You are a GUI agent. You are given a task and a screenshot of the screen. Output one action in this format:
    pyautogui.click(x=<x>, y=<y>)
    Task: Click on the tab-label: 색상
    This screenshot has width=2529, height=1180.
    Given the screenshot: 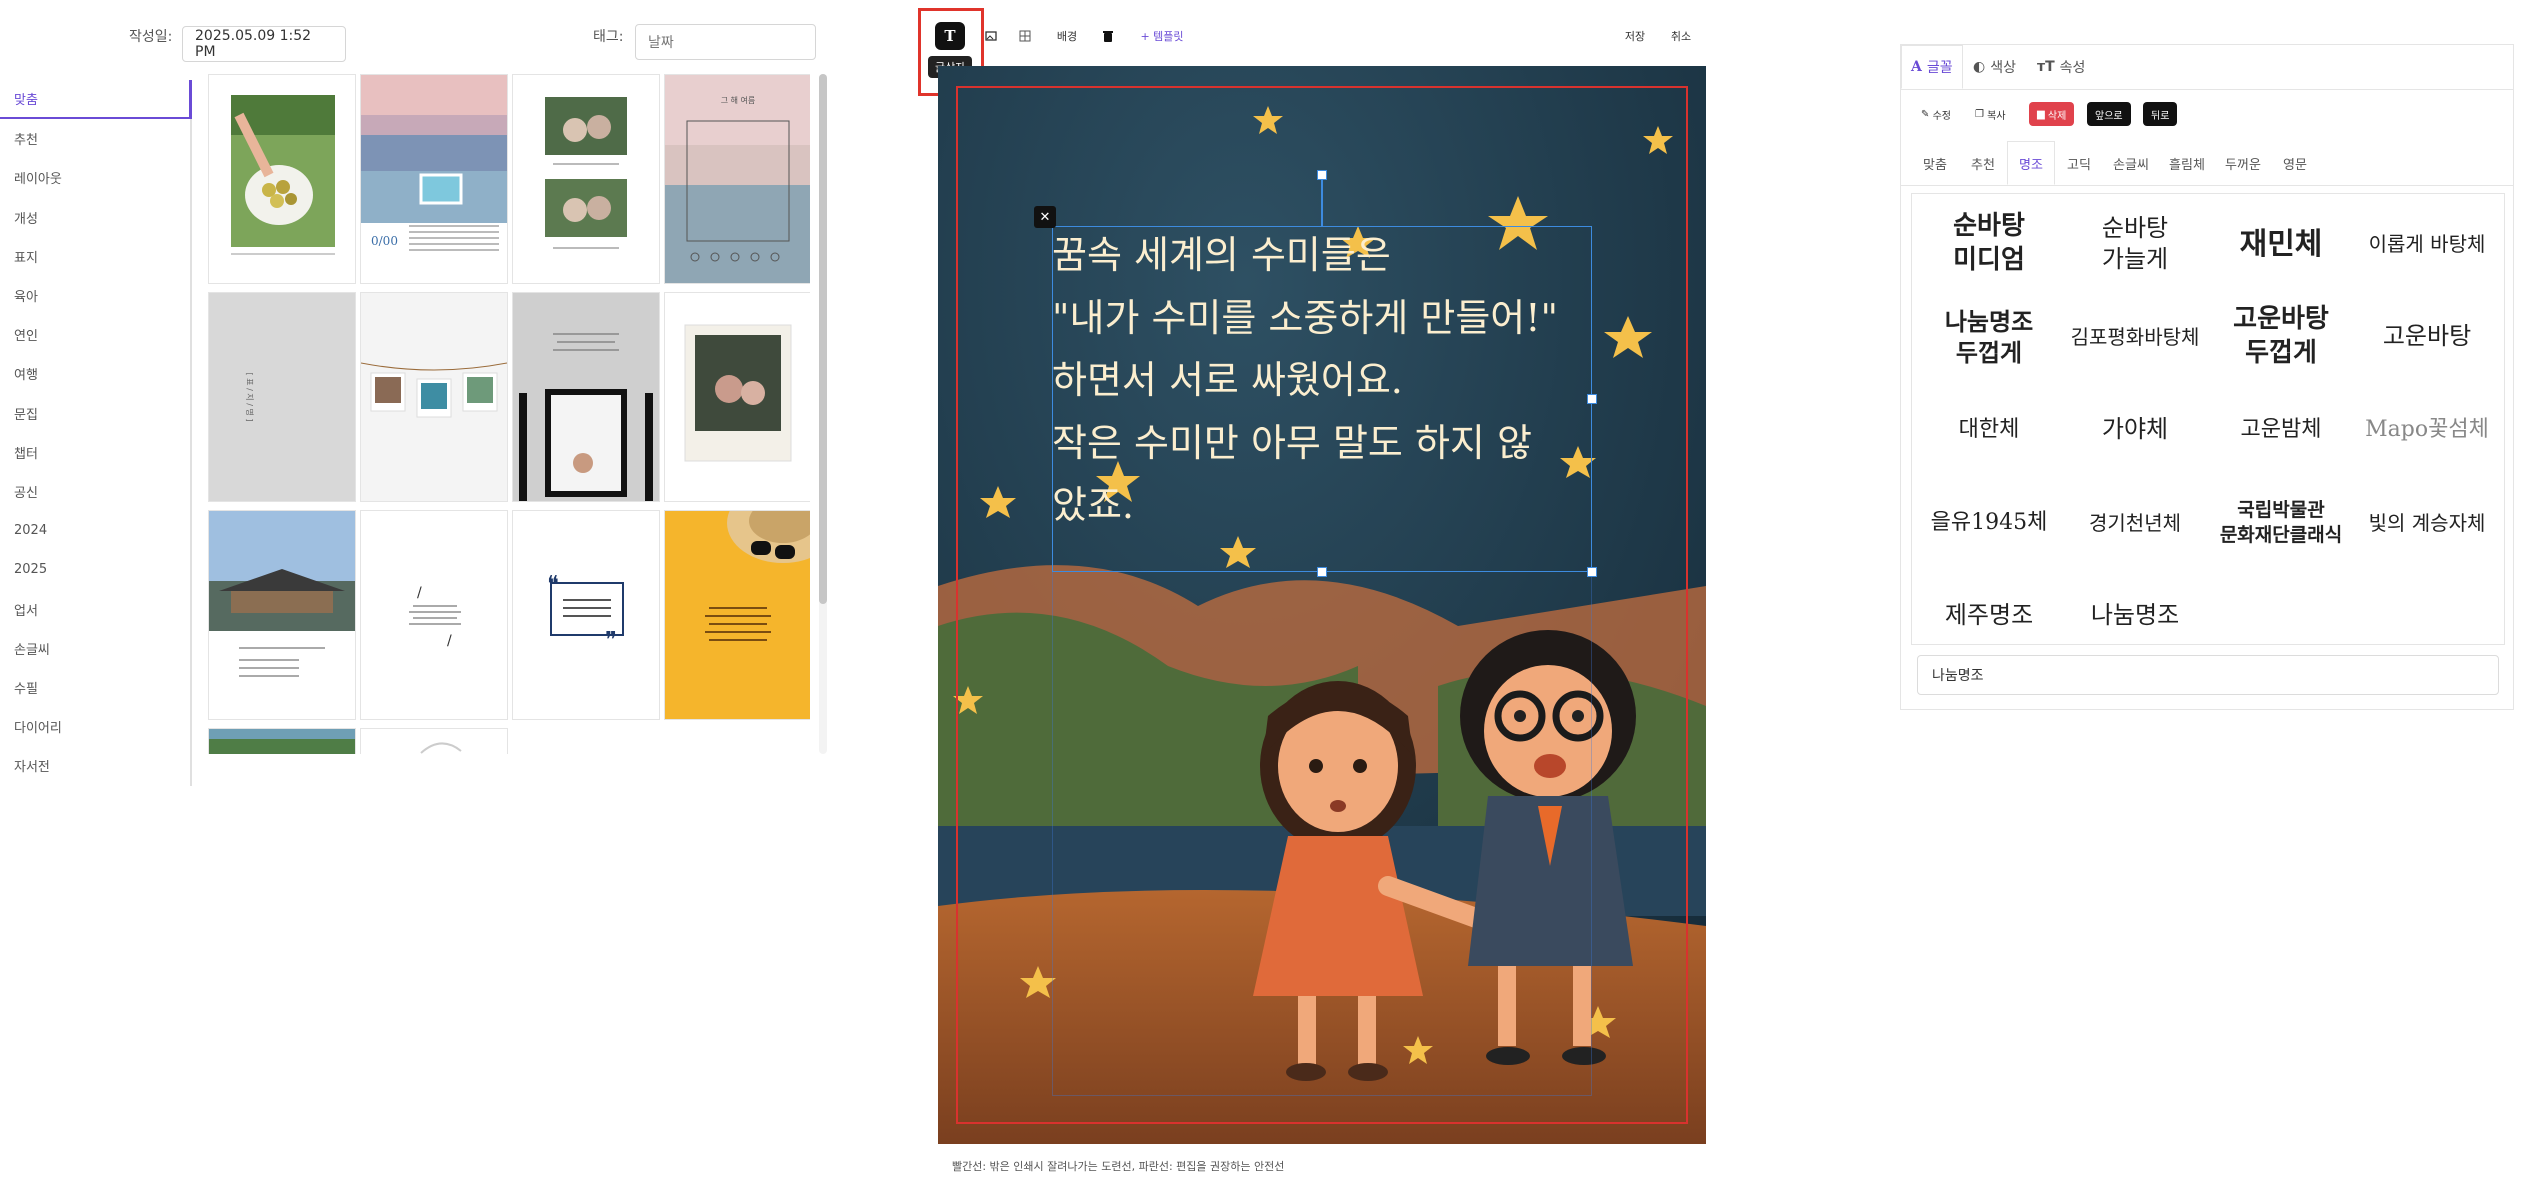 What is the action you would take?
    pyautogui.click(x=2003, y=68)
    